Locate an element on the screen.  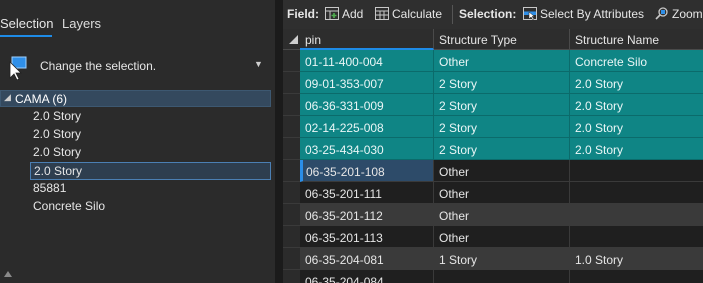
zoom-to-selection-button: Zoom is located at coordinates (679, 14).